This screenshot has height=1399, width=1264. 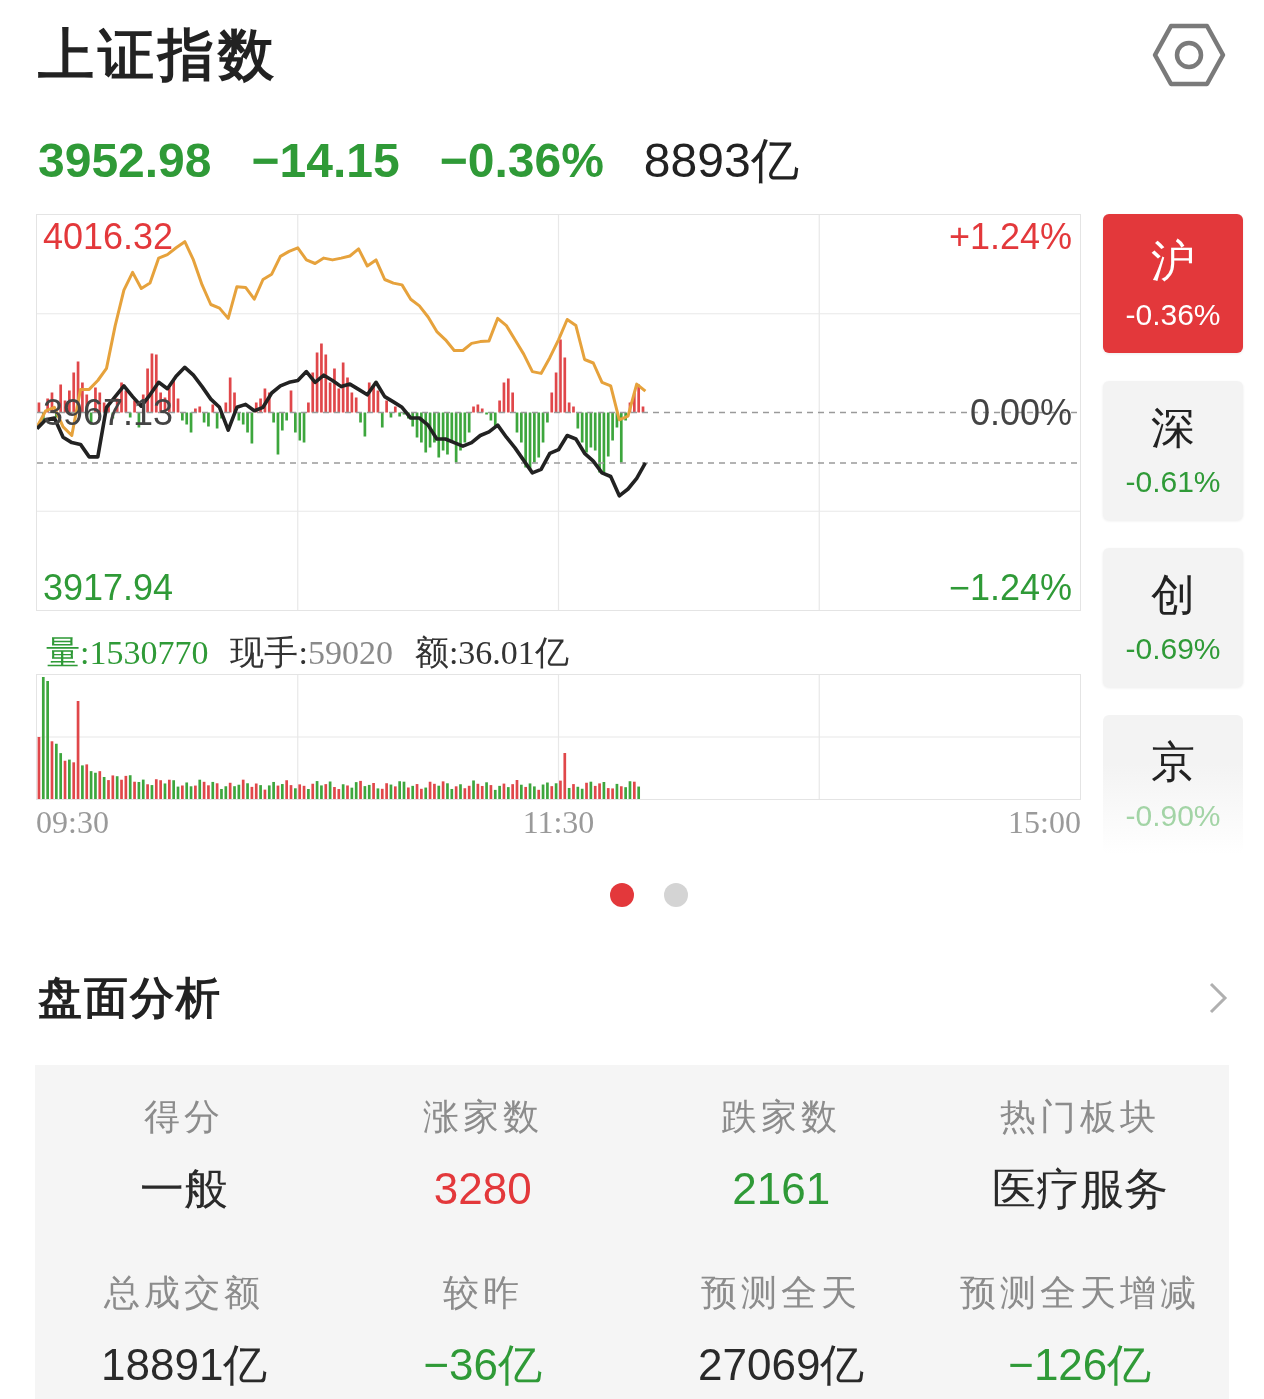 I want to click on page-title: 上证指数, so click(x=158, y=55).